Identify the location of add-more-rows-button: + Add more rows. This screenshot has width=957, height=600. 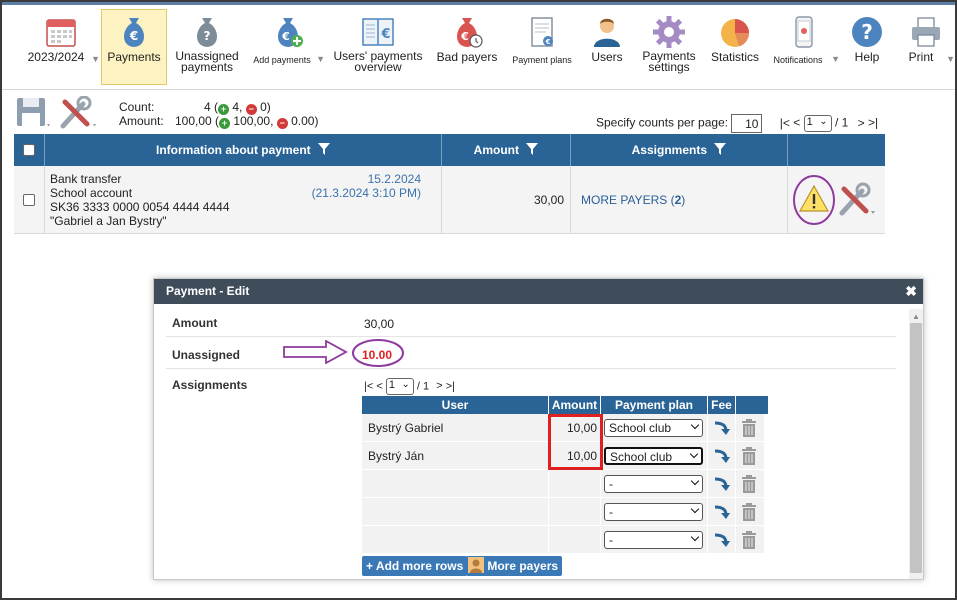
(415, 566).